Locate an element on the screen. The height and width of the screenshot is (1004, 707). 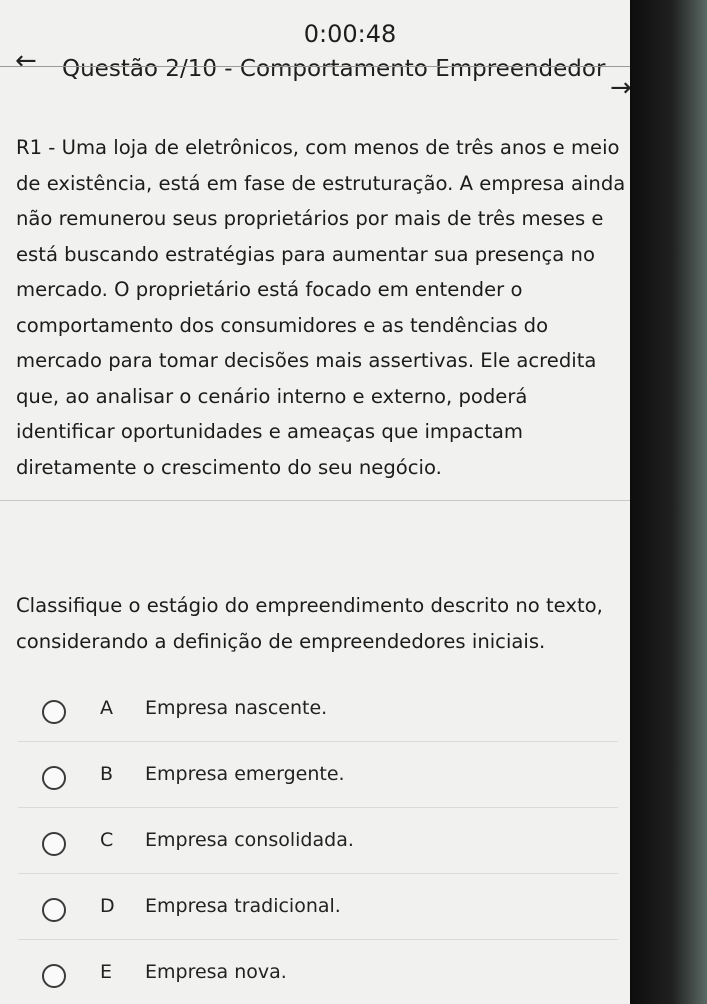
radio-button-e is located at coordinates (54, 976).